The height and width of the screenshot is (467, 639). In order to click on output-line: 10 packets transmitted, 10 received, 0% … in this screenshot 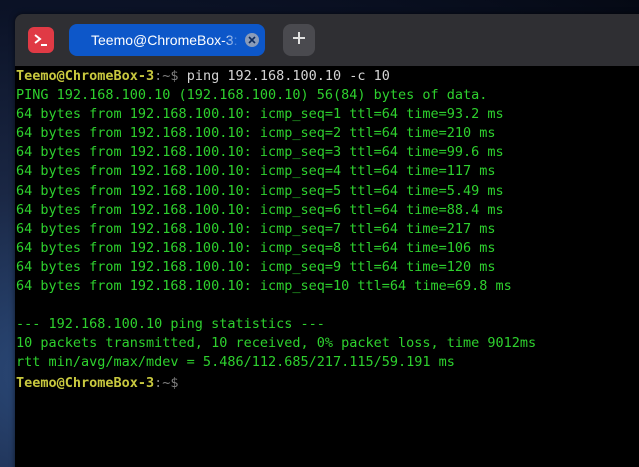, I will do `click(276, 343)`.